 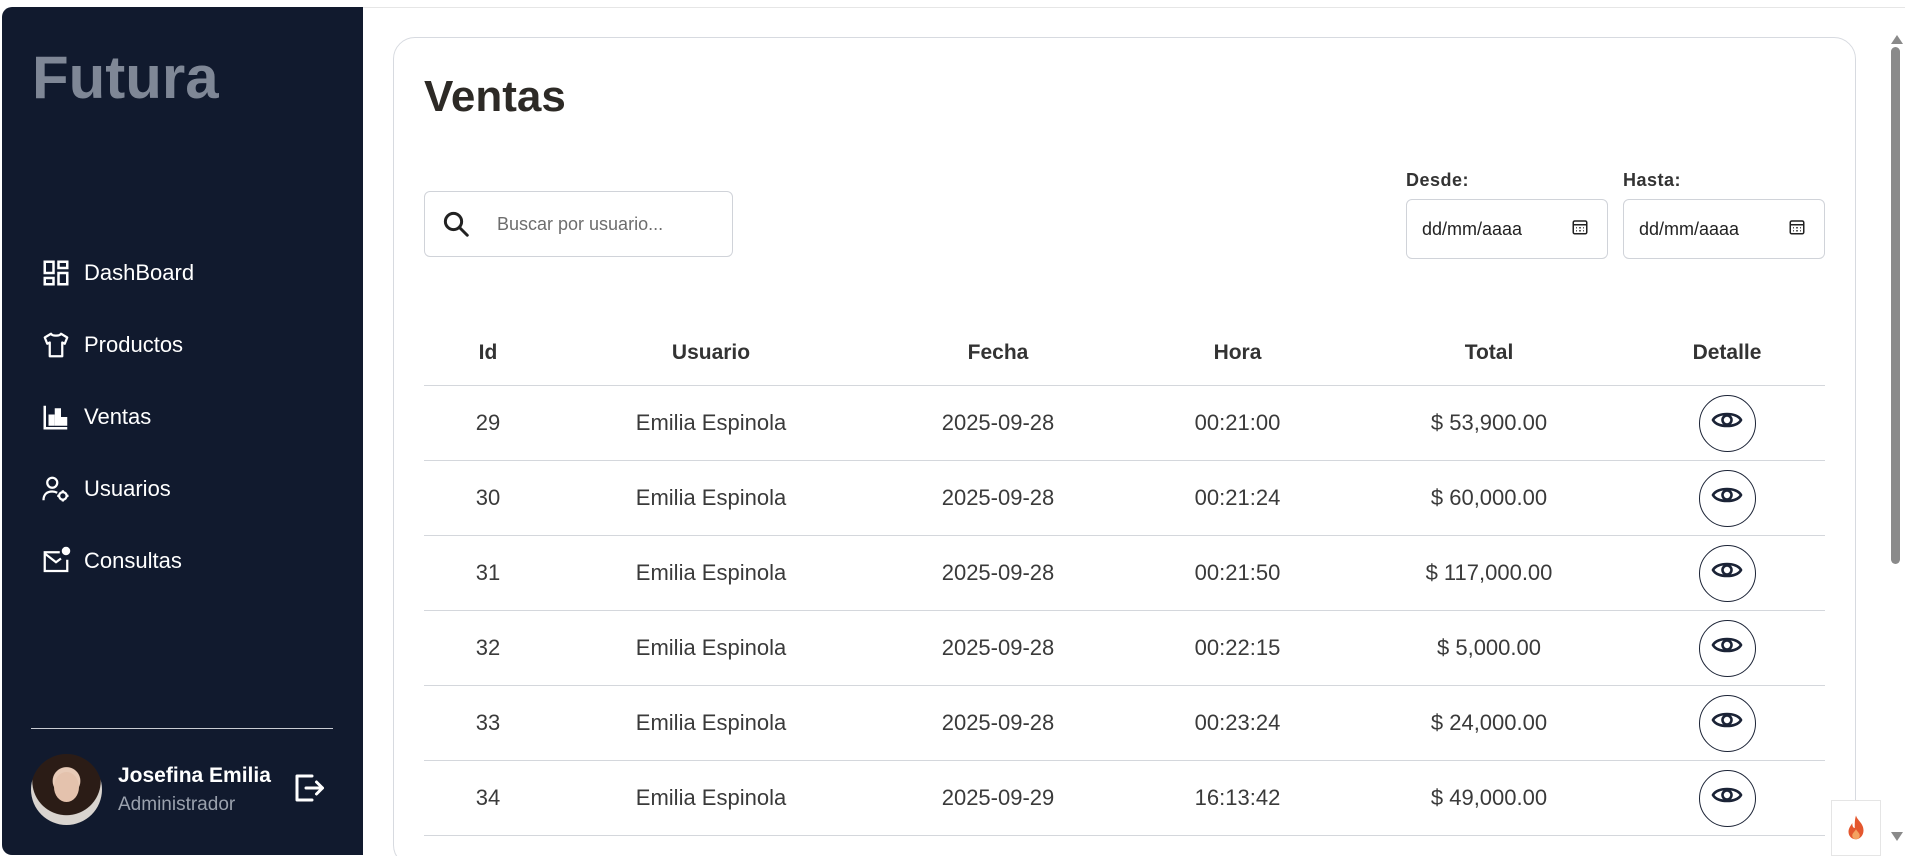 What do you see at coordinates (1472, 228) in the screenshot?
I see `date-from-value: dd/mm/aaaa` at bounding box center [1472, 228].